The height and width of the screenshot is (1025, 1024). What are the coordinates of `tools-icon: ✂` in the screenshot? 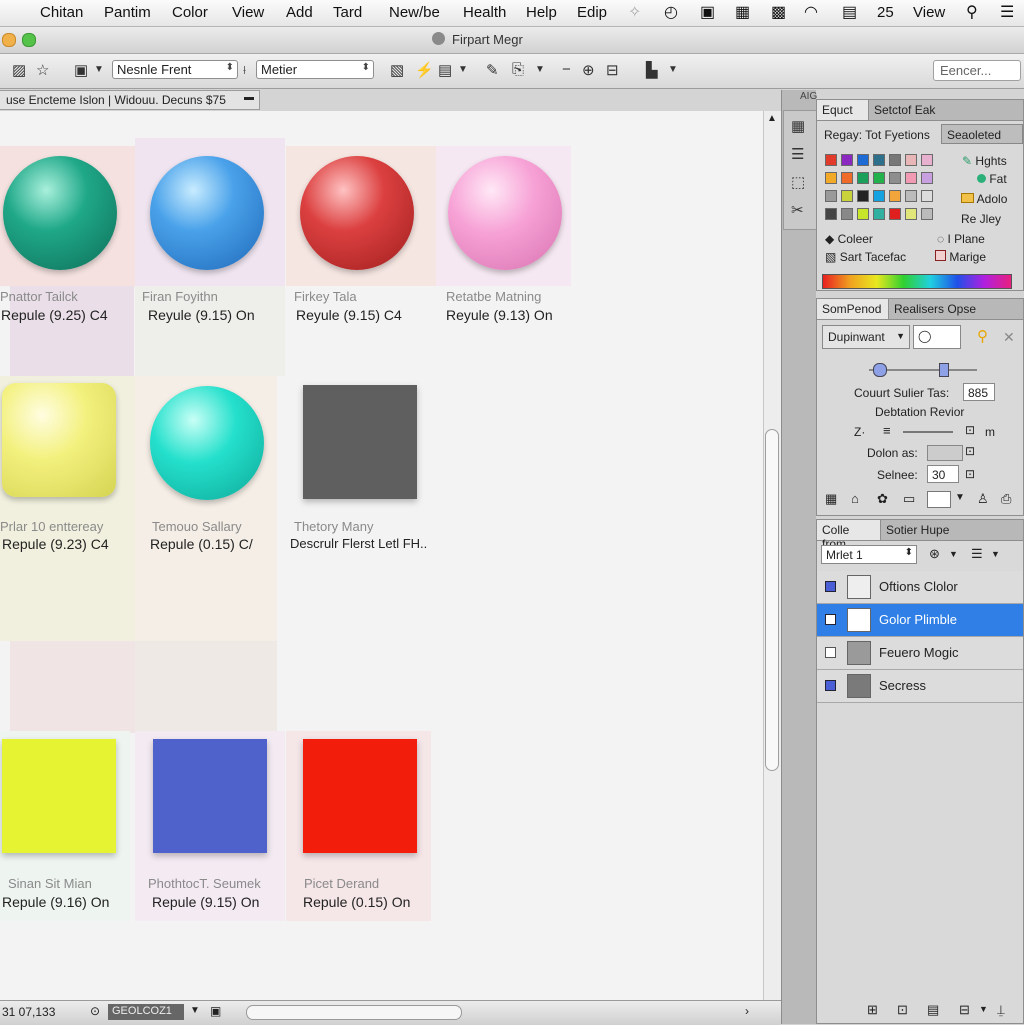 It's located at (797, 210).